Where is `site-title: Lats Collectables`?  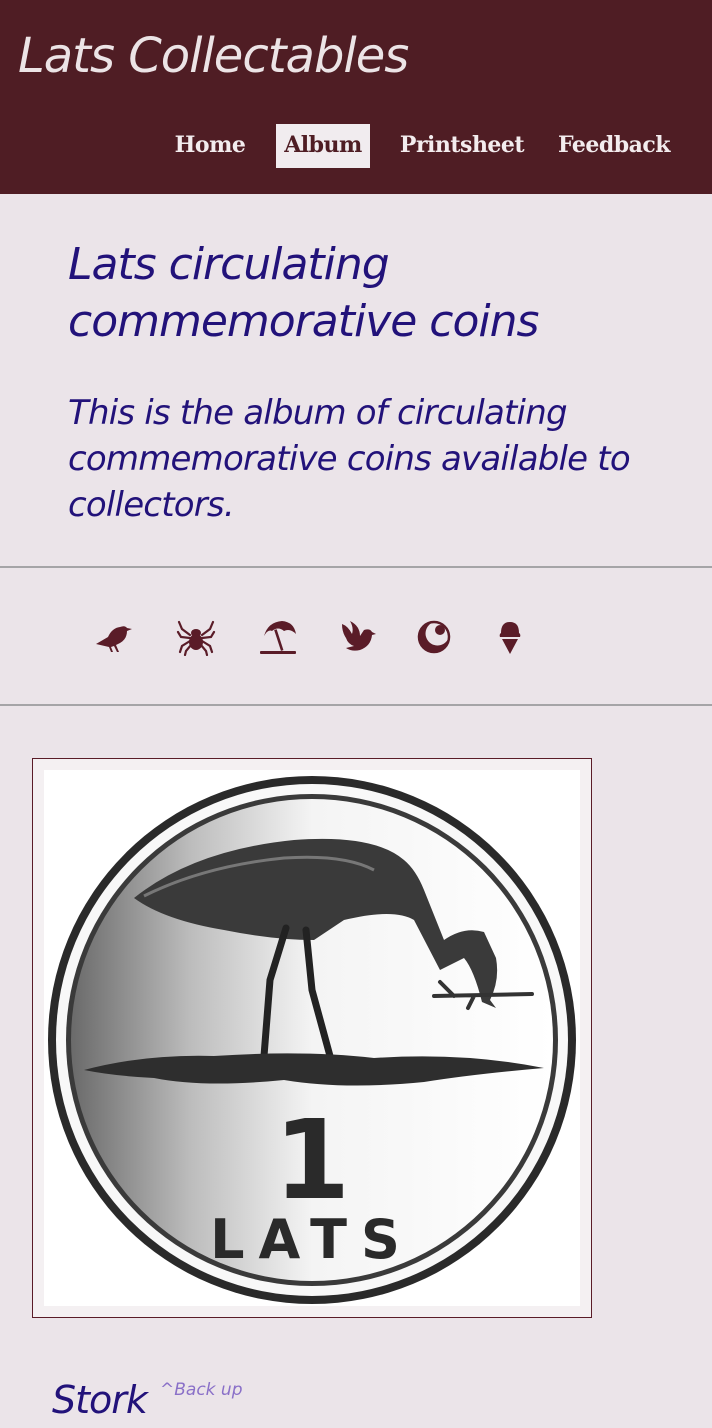
site-title: Lats Collectables is located at coordinates (213, 56).